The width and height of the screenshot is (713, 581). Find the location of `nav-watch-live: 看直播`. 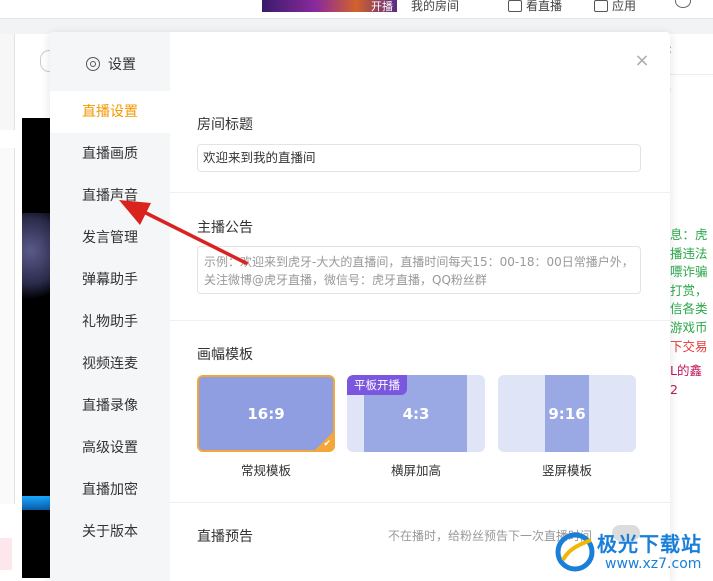

nav-watch-live: 看直播 is located at coordinates (535, 7).